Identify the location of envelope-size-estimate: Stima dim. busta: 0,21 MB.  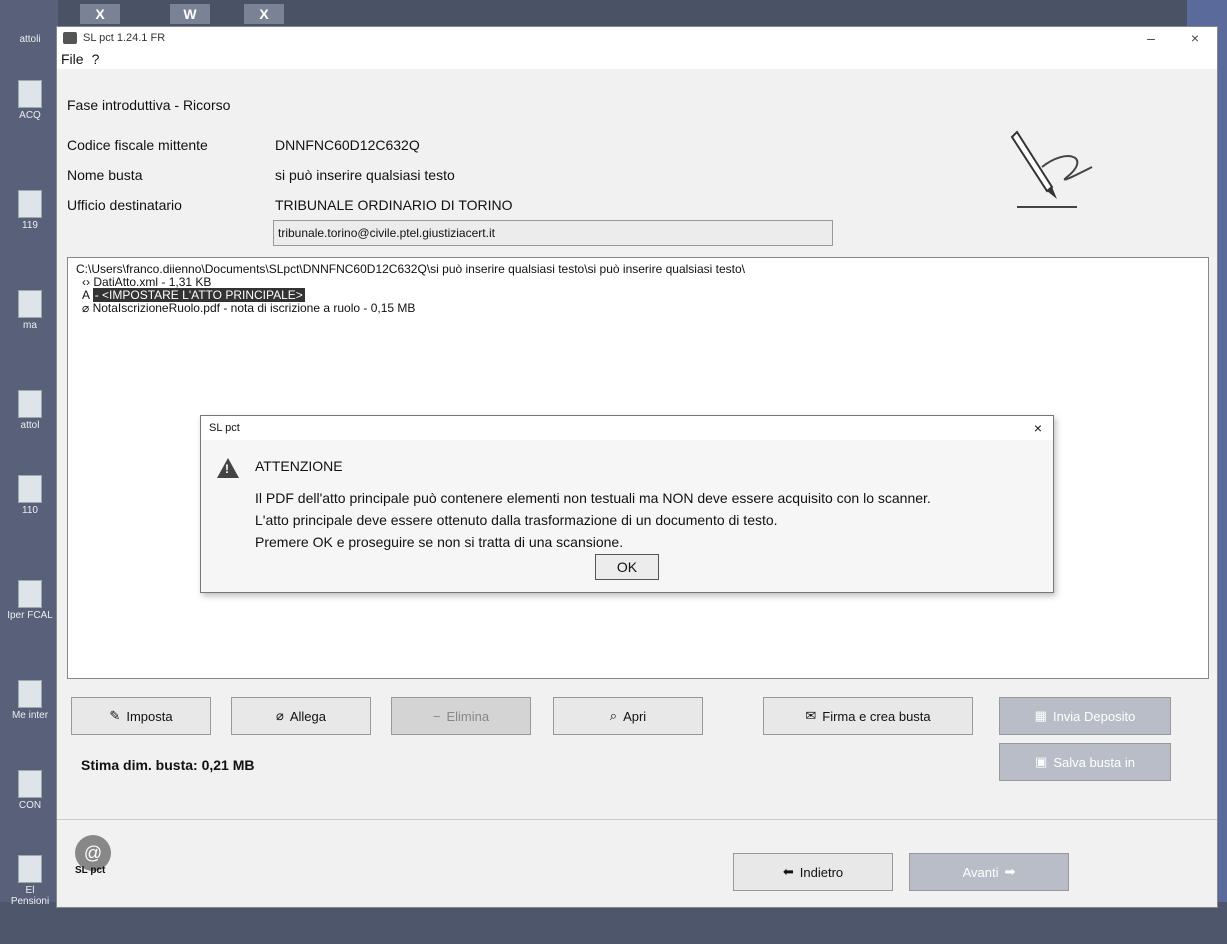
(168, 765).